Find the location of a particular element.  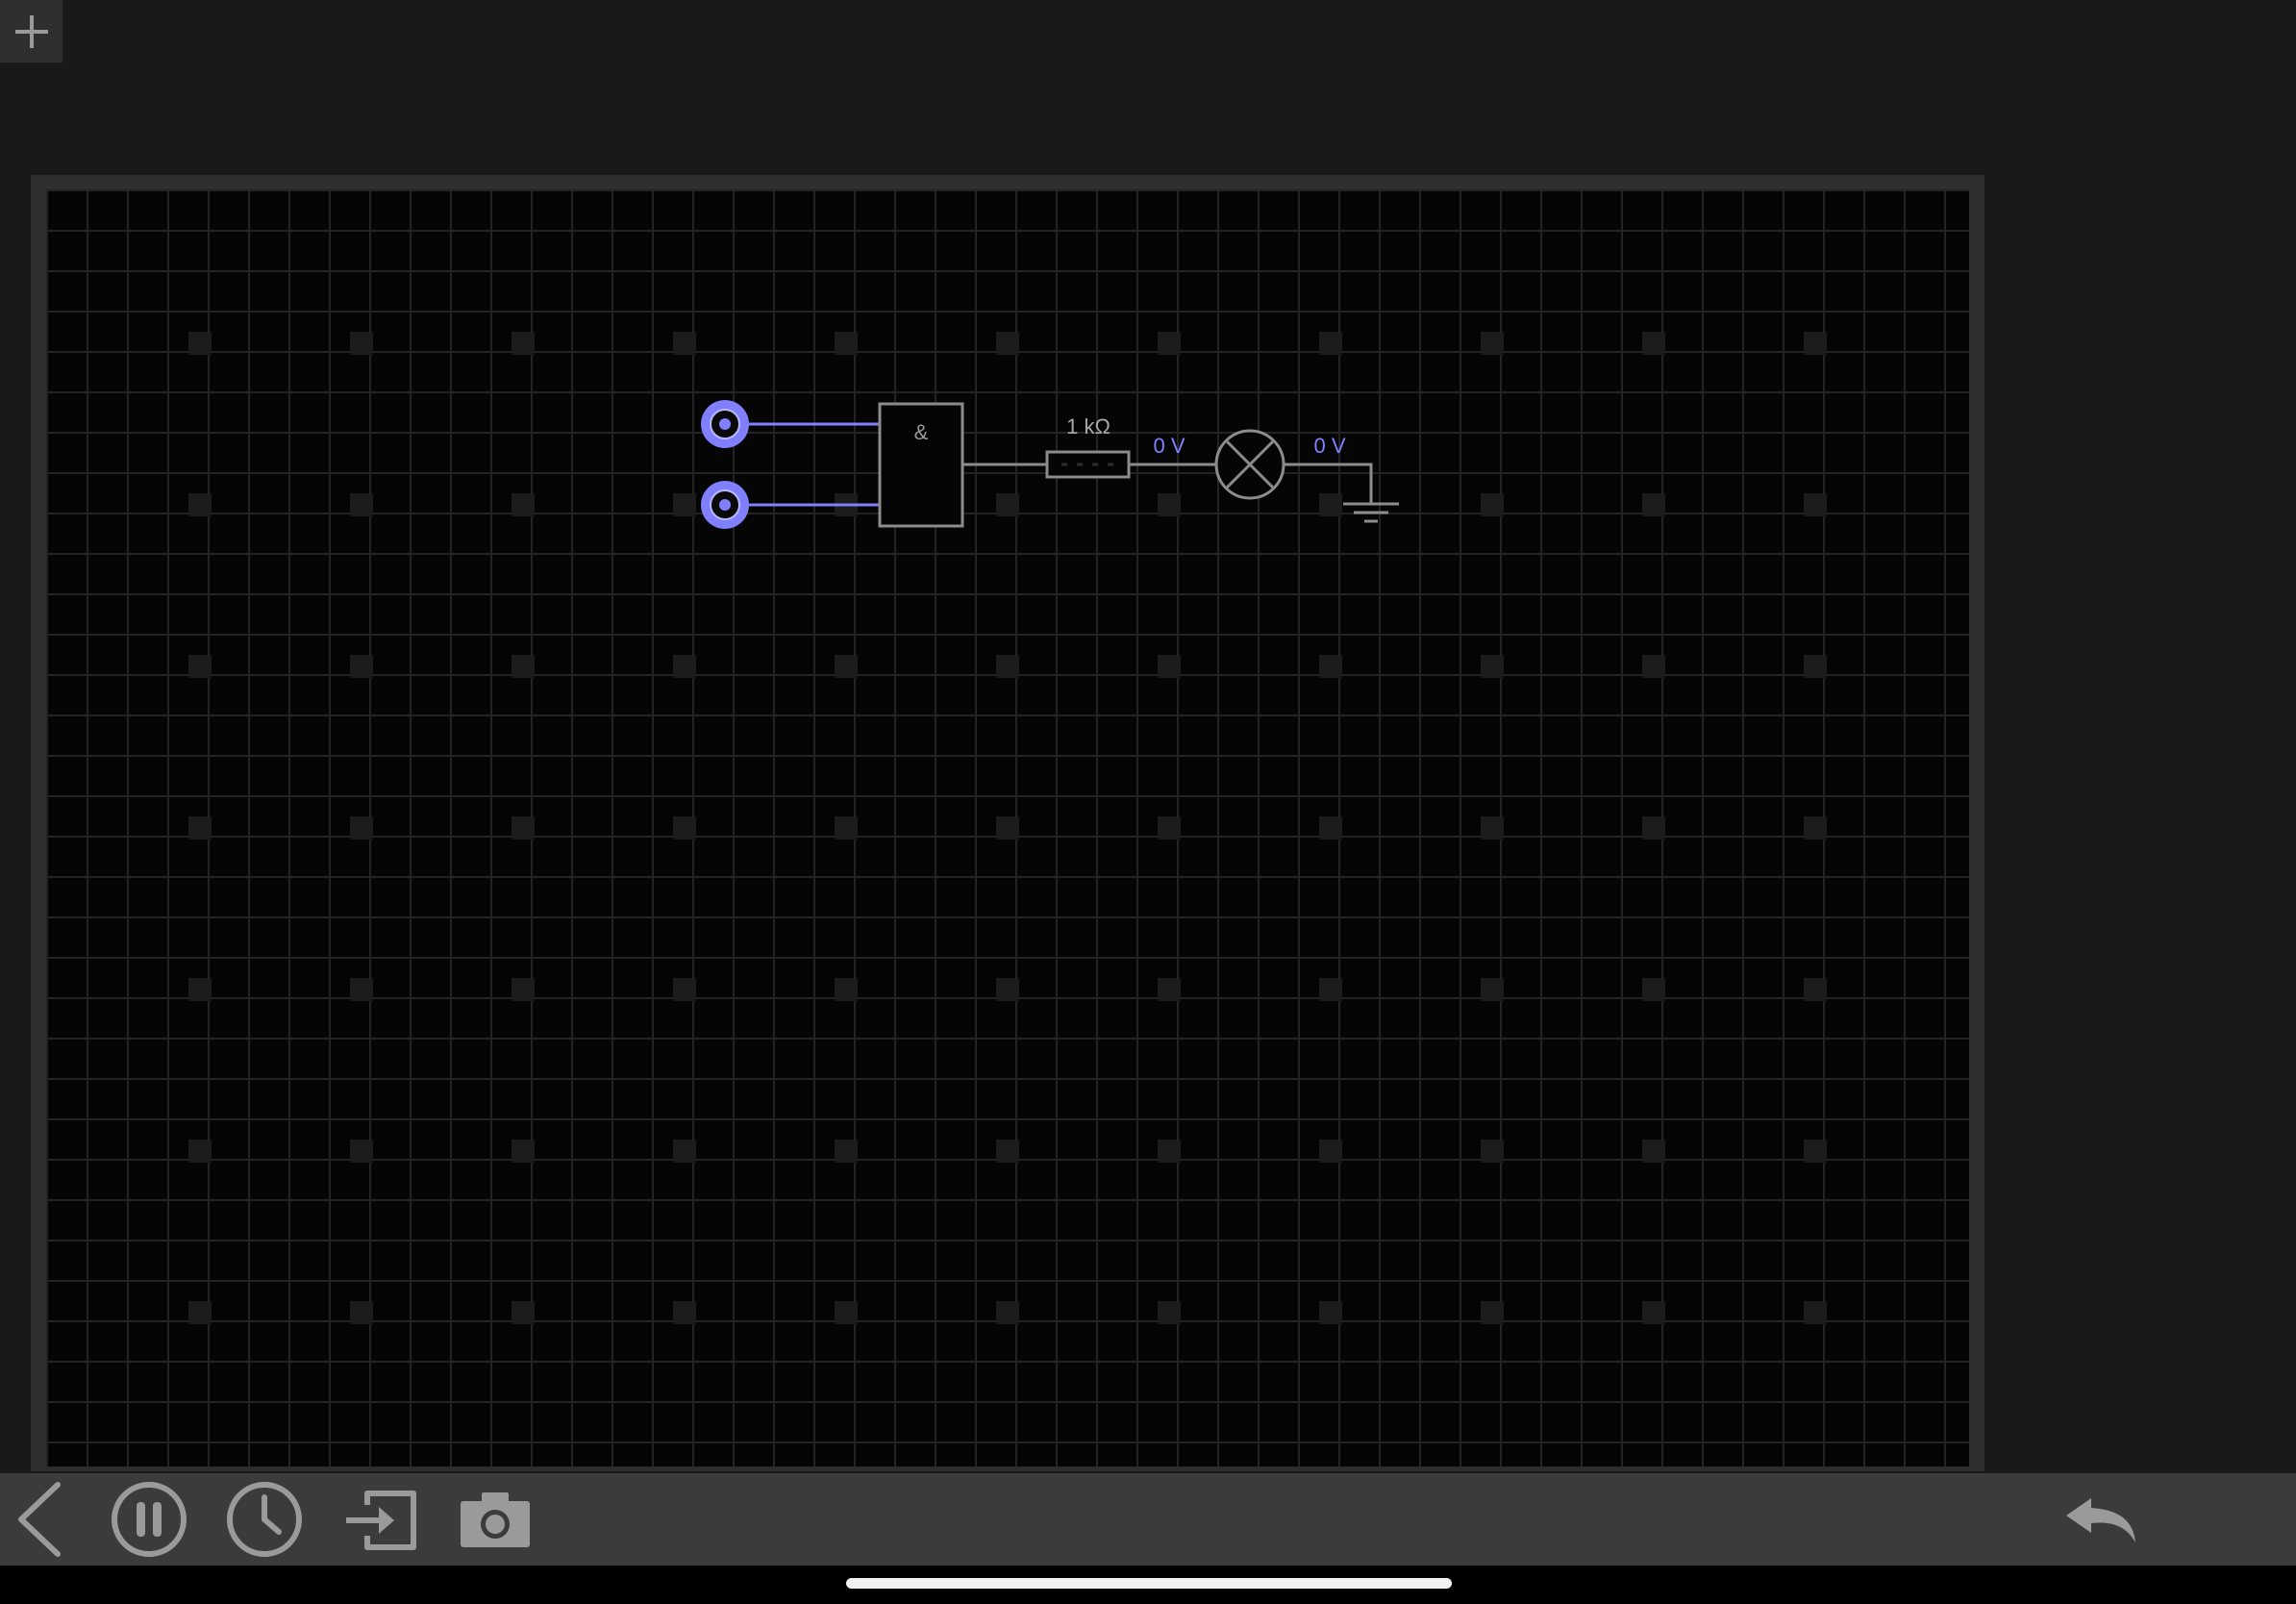

undo-button is located at coordinates (2101, 1519).